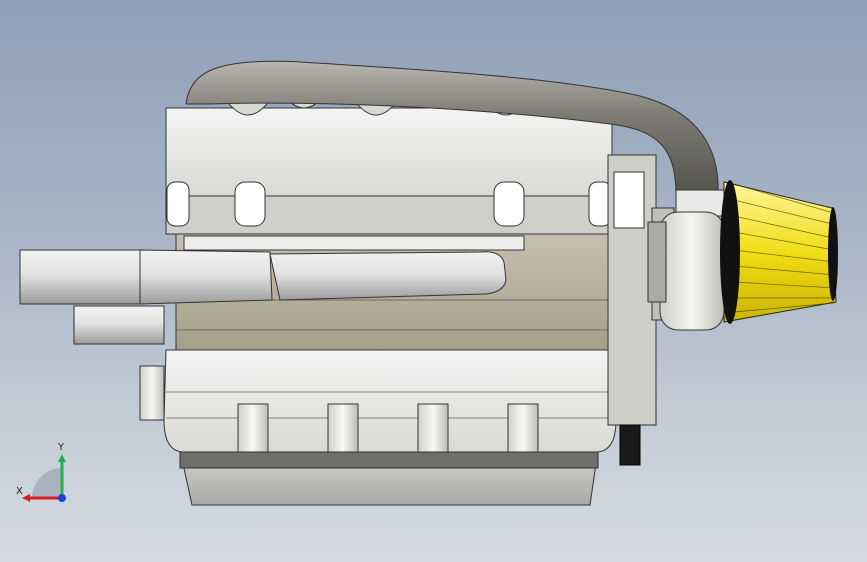  What do you see at coordinates (44, 478) in the screenshot?
I see `triad-graphic` at bounding box center [44, 478].